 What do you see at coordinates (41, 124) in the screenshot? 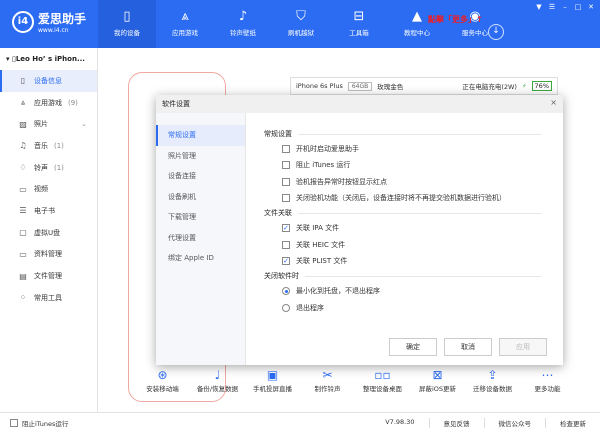
I see `sidebar-item-label: 照片` at bounding box center [41, 124].